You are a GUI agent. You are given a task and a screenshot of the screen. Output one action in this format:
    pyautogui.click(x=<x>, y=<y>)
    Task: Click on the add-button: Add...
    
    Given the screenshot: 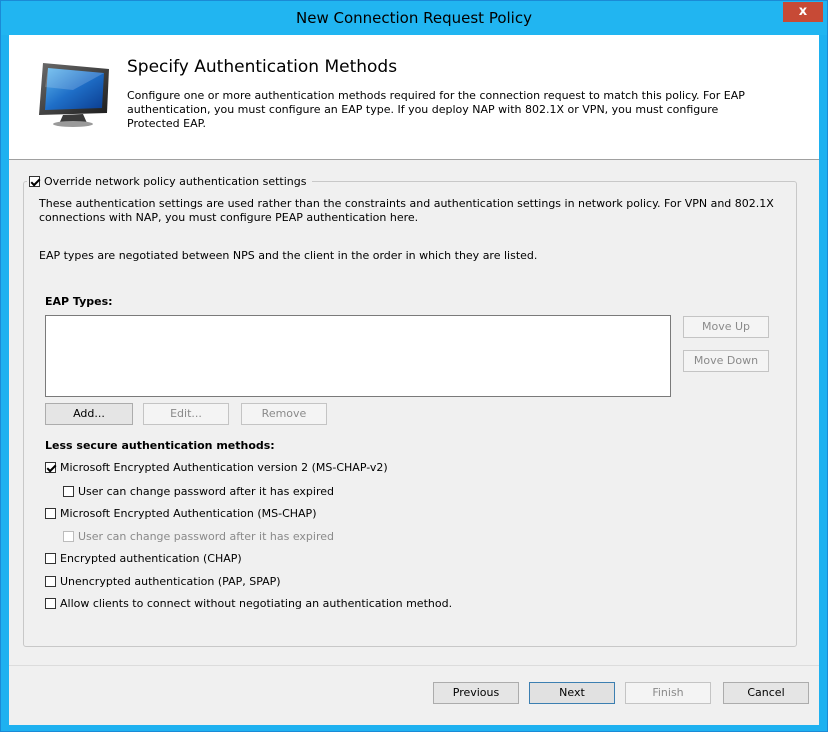 What is the action you would take?
    pyautogui.click(x=89, y=414)
    